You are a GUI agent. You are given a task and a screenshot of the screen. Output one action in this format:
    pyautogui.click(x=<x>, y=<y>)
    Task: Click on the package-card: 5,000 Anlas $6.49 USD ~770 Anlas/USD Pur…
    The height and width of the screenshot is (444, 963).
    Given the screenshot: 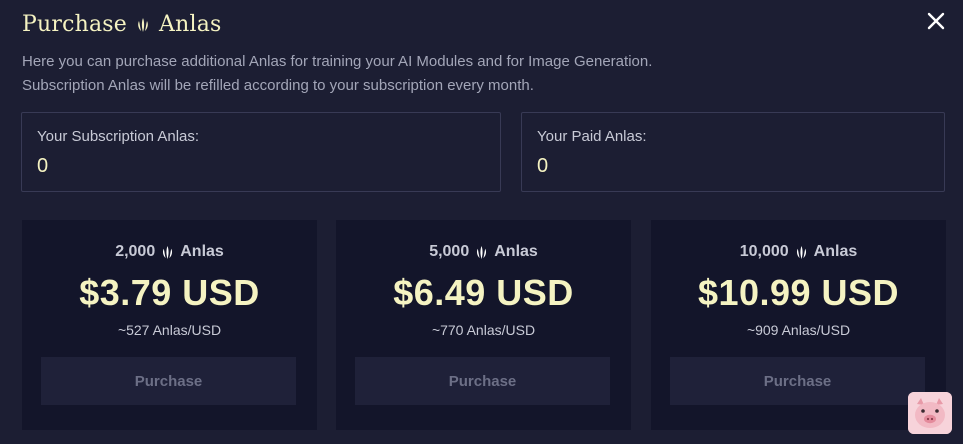 What is the action you would take?
    pyautogui.click(x=483, y=325)
    